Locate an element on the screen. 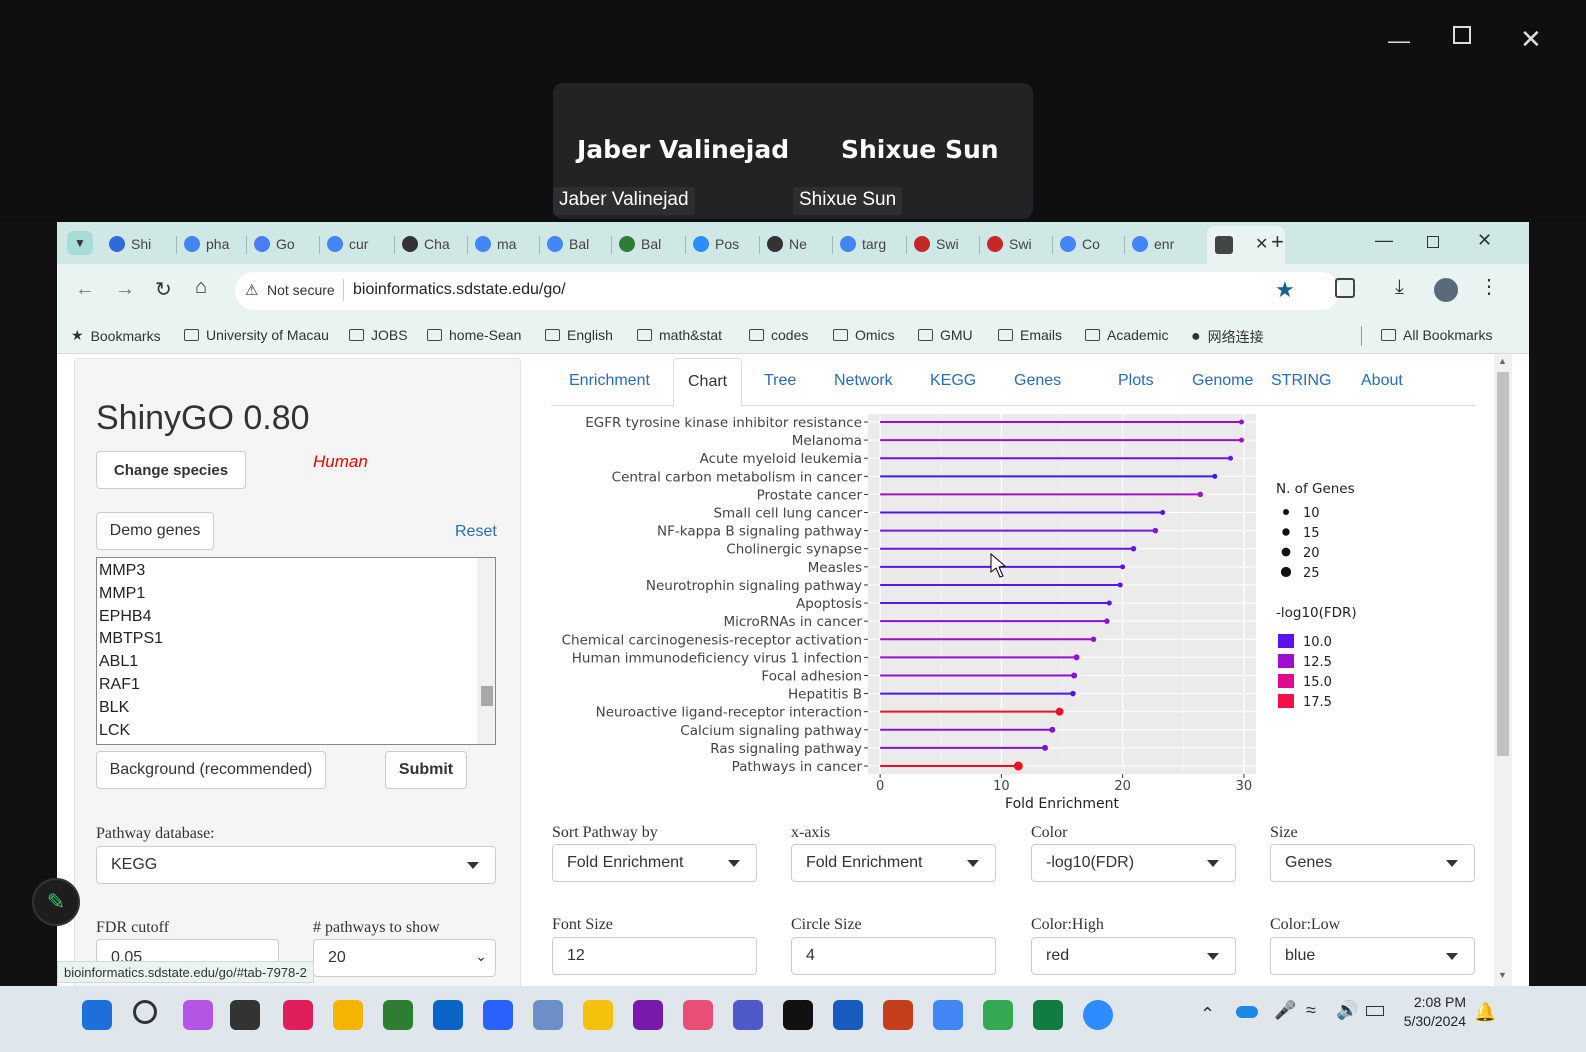 Image resolution: width=1586 pixels, height=1052 pixels. onenote-icon is located at coordinates (648, 1015).